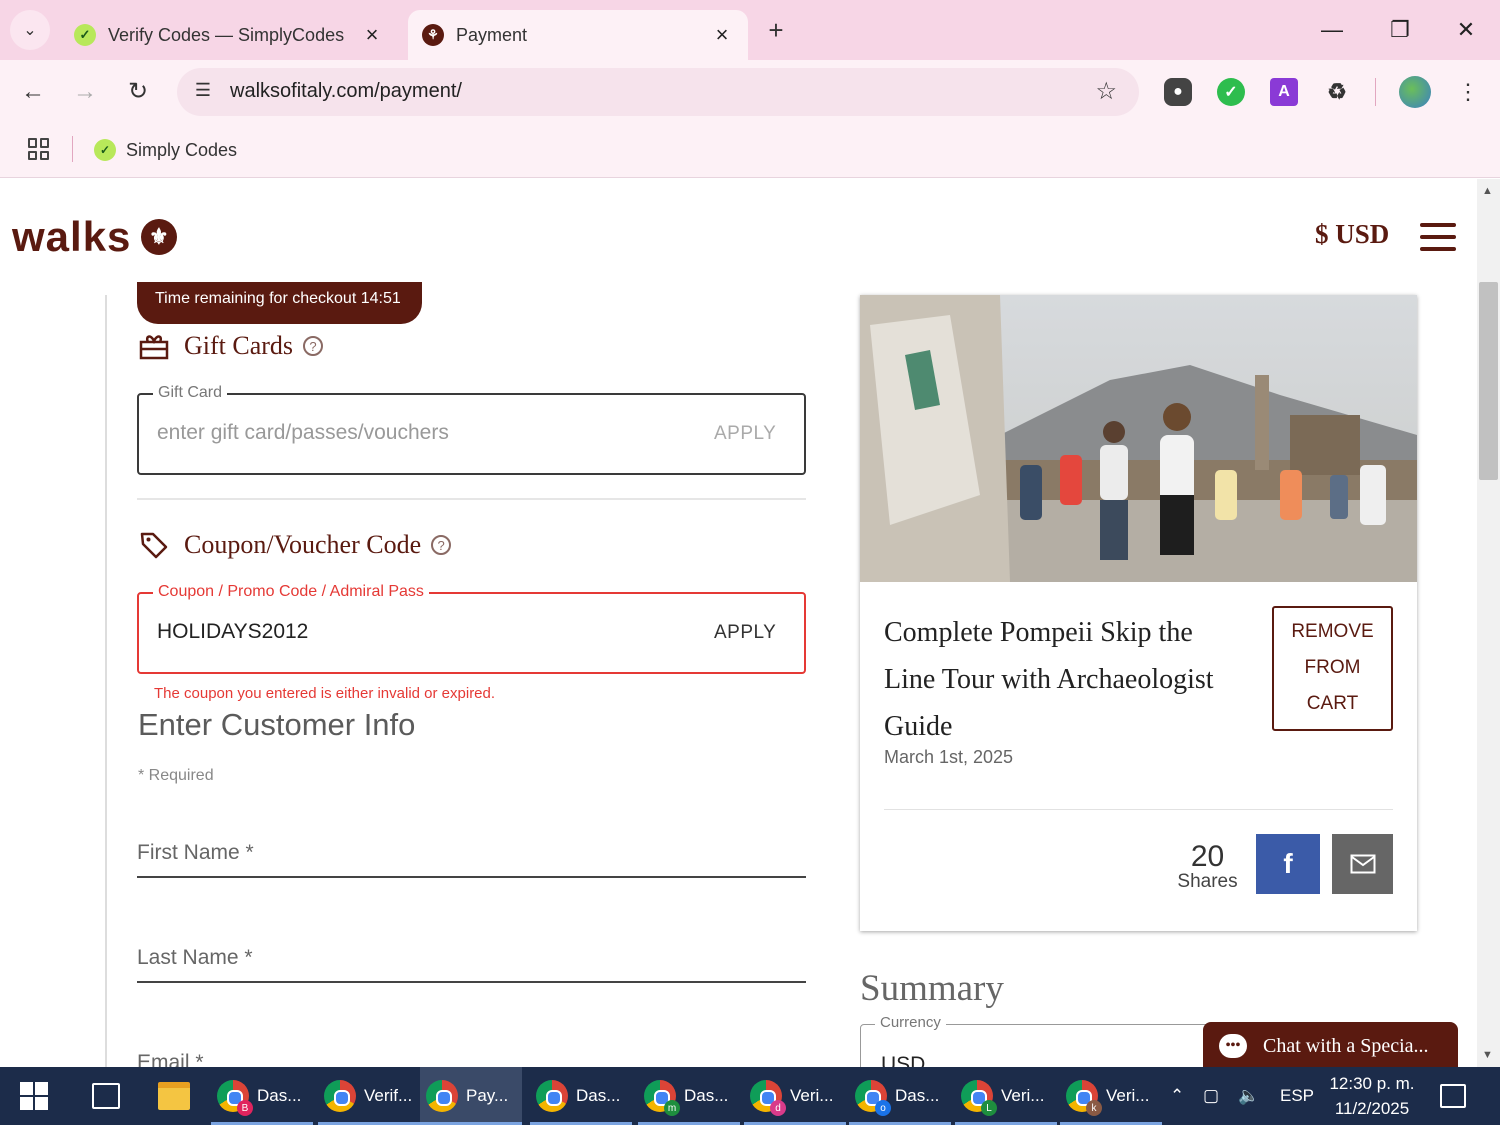  I want to click on coupon-input: HOLIDAYS2012, so click(232, 632).